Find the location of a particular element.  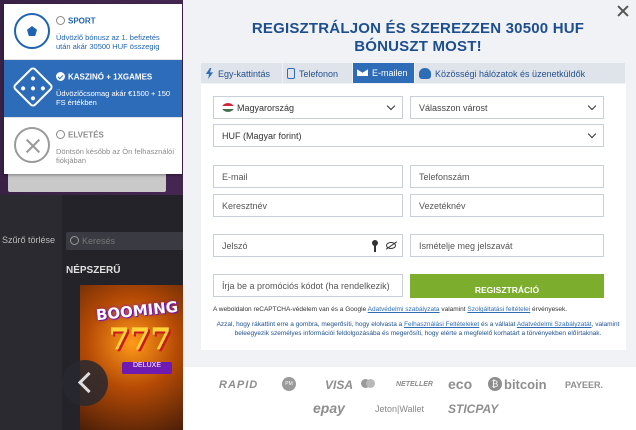

last-name-field: Vezetéknév is located at coordinates (507, 205).